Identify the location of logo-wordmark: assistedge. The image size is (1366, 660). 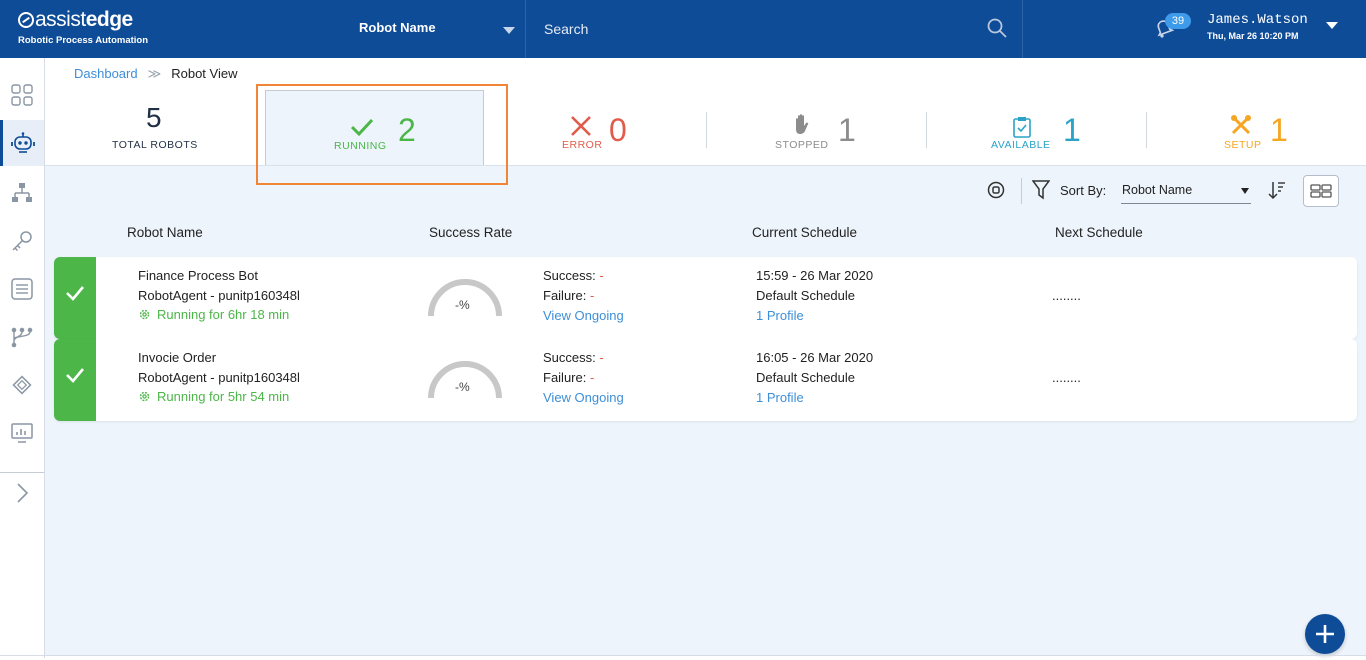
(75, 20).